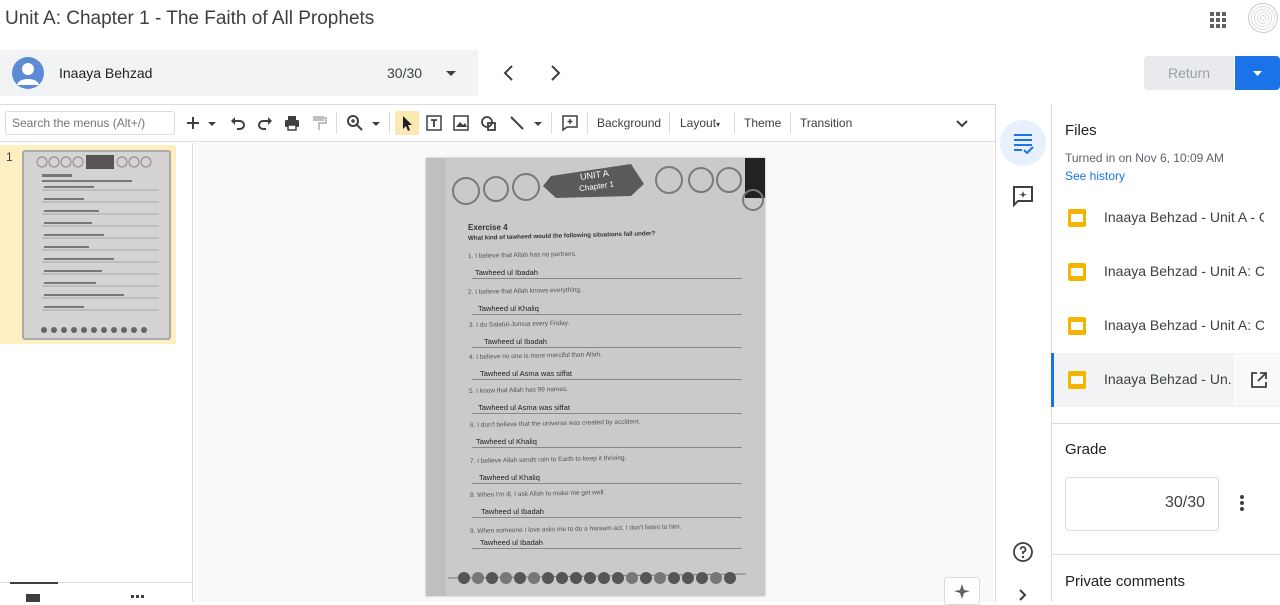 The image size is (1280, 605). What do you see at coordinates (405, 73) in the screenshot?
I see `student-score: 30/30` at bounding box center [405, 73].